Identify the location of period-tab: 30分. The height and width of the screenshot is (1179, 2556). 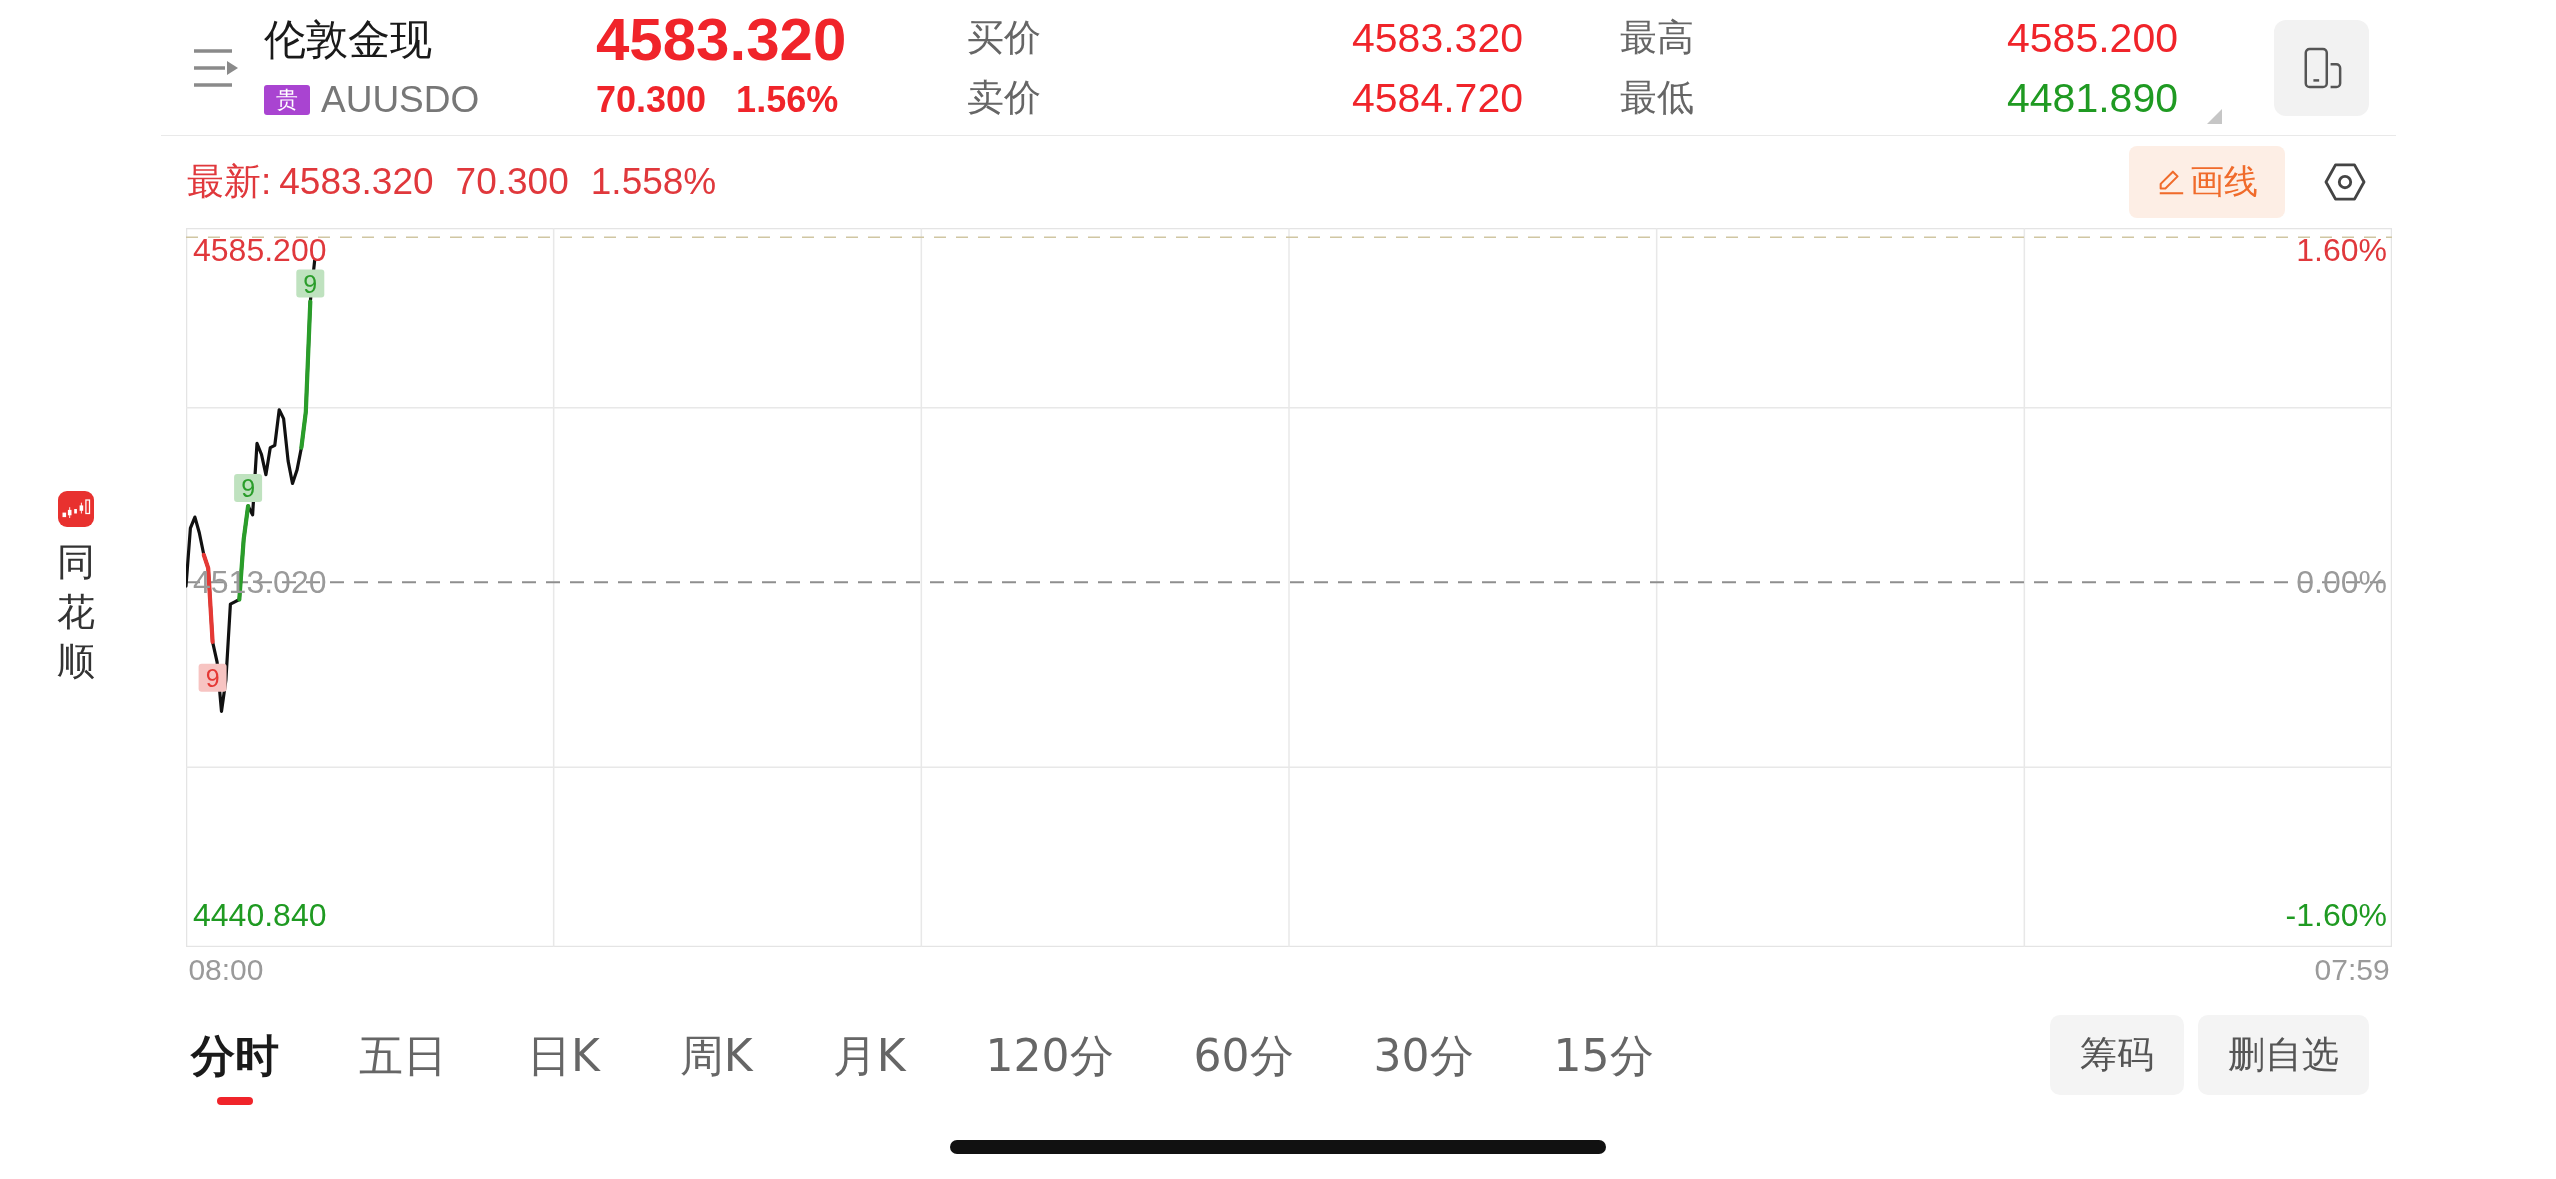
(1423, 1056).